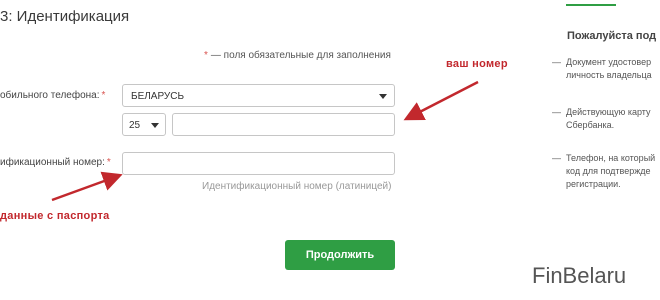  I want to click on phone-code-value: 25, so click(135, 125).